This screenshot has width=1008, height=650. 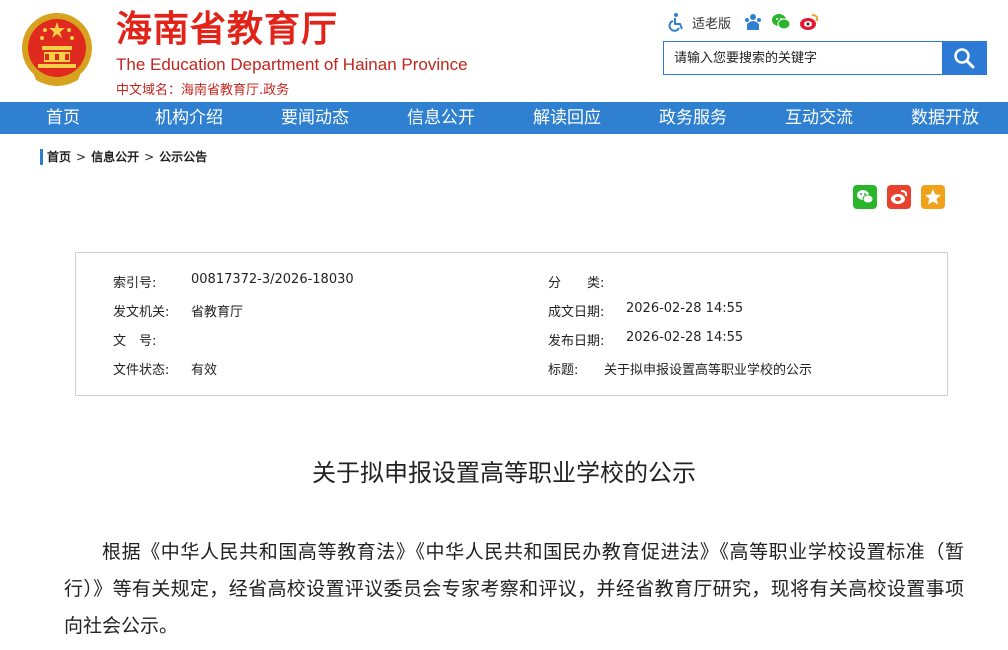 What do you see at coordinates (676, 22) in the screenshot?
I see `wheelchair-icon` at bounding box center [676, 22].